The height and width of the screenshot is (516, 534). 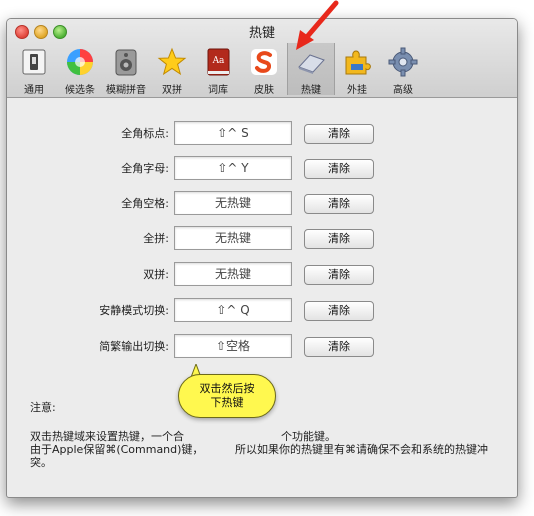 I want to click on hotkey-row-quanpin: 全拼: 无热键 清除, so click(x=261, y=238).